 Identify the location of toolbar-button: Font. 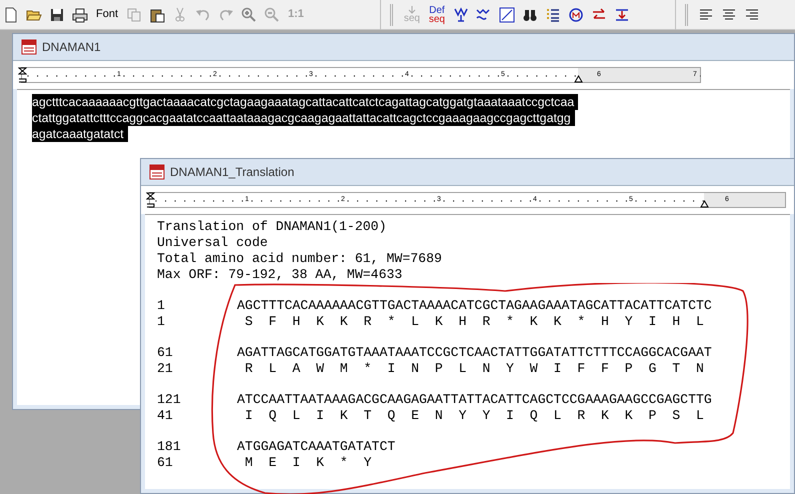
(107, 14).